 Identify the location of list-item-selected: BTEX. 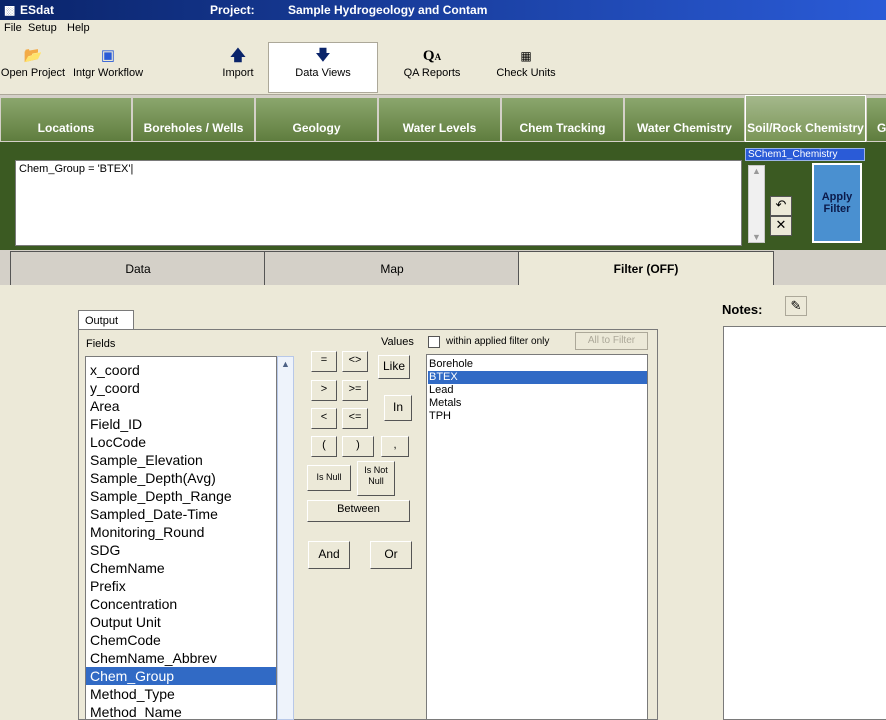
(537, 377).